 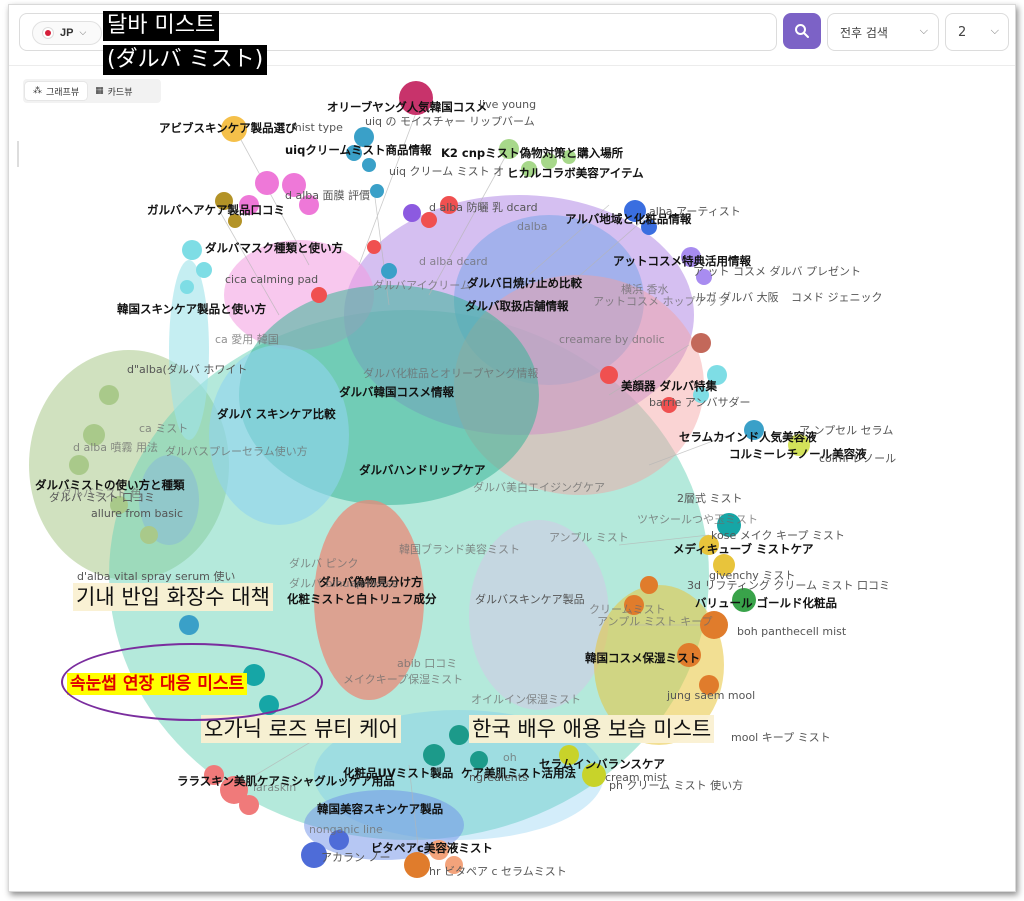 I want to click on graph-label: uiqクリームミスト商品情報, so click(x=358, y=150).